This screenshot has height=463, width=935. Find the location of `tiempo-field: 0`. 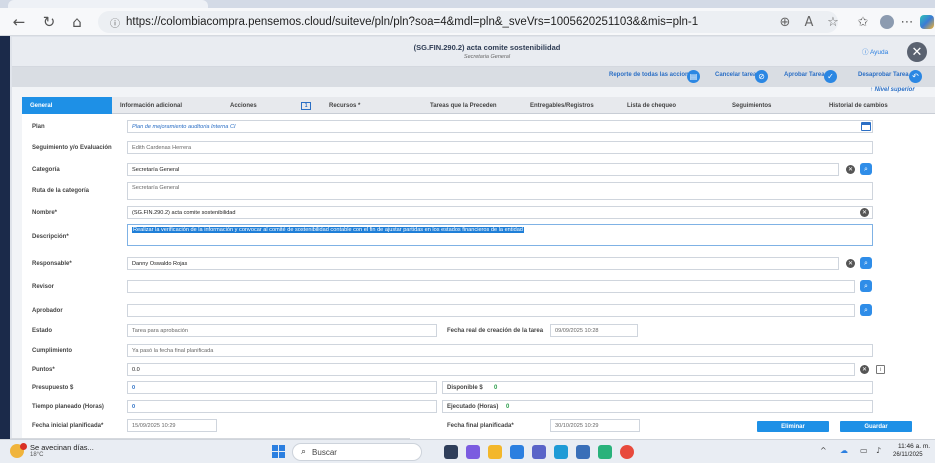

tiempo-field: 0 is located at coordinates (282, 406).